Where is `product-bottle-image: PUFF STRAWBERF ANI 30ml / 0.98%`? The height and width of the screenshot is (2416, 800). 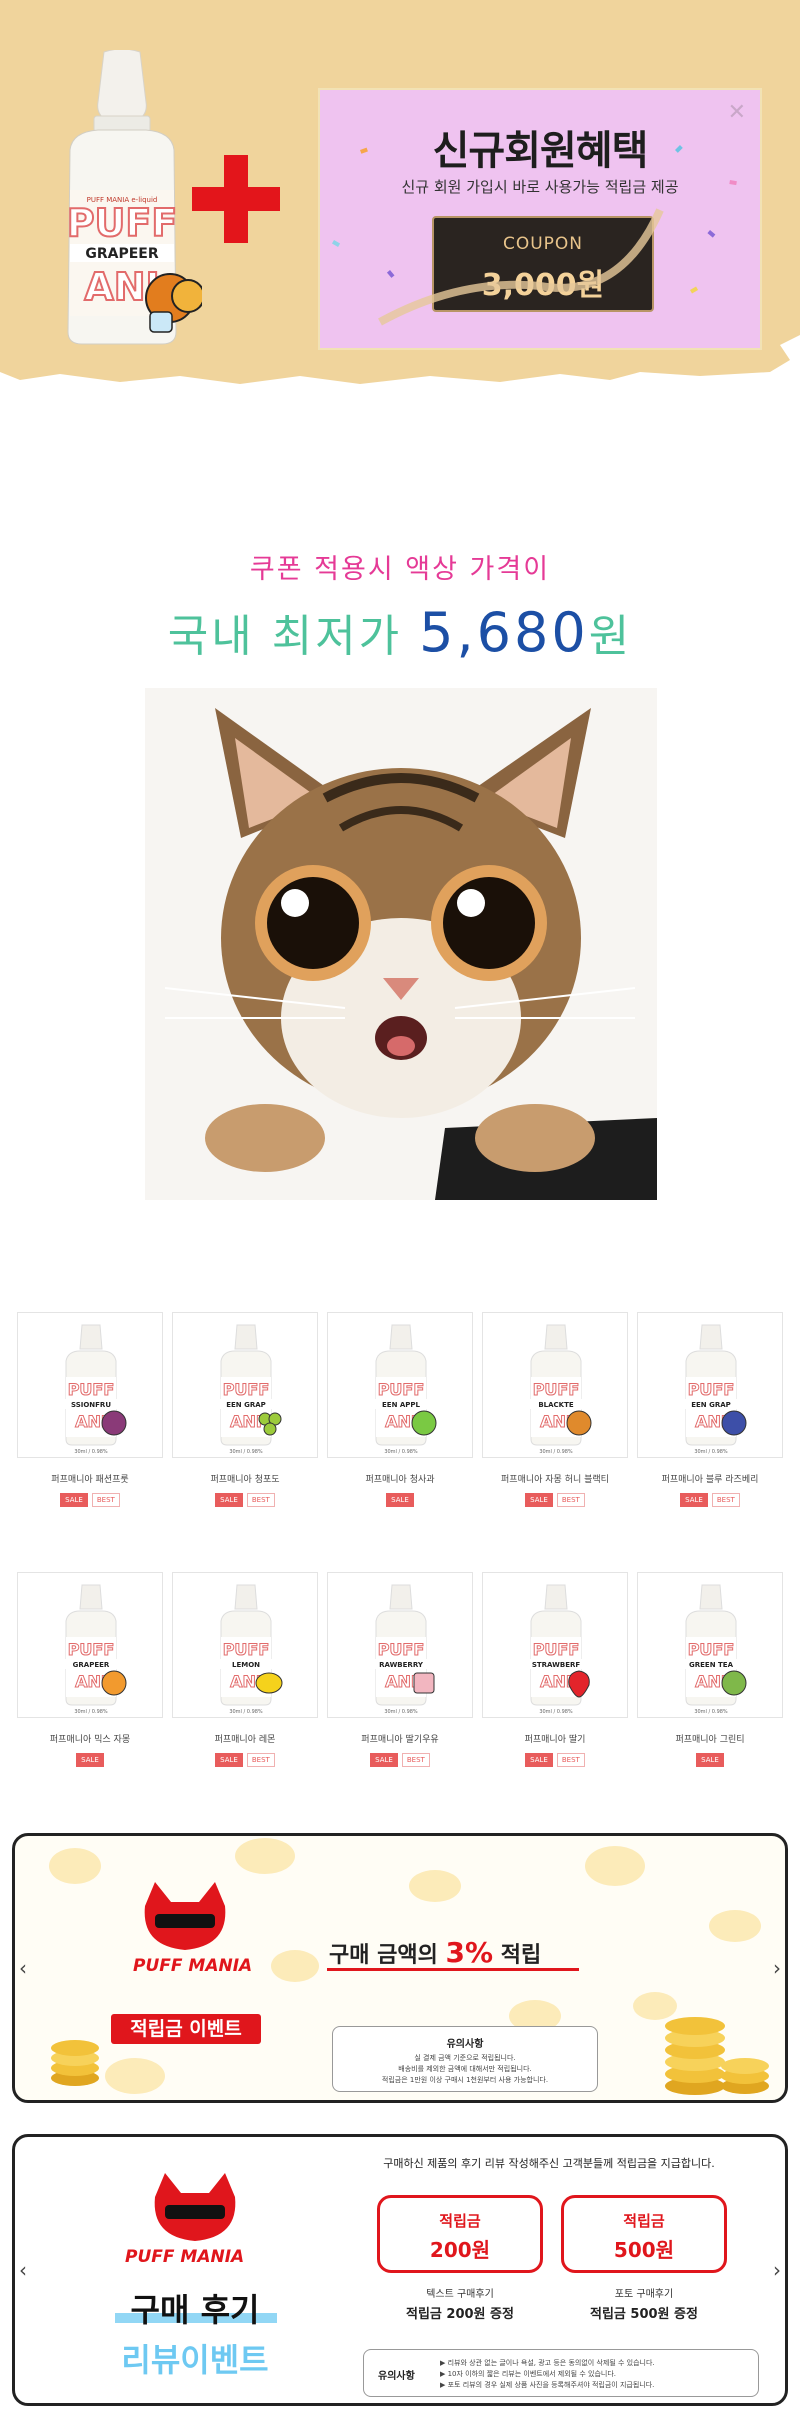
product-bottle-image: PUFF STRAWBERF ANI 30ml / 0.98% is located at coordinates (559, 1649).